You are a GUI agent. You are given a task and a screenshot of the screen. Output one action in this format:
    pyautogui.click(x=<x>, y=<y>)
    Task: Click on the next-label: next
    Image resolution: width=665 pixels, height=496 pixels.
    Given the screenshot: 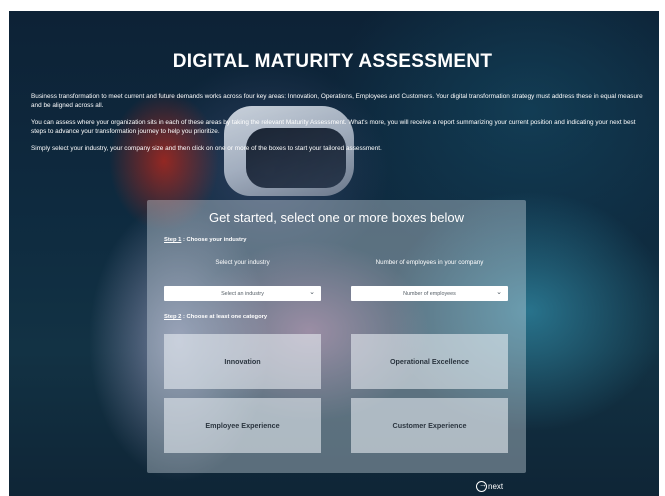 What is the action you would take?
    pyautogui.click(x=496, y=486)
    